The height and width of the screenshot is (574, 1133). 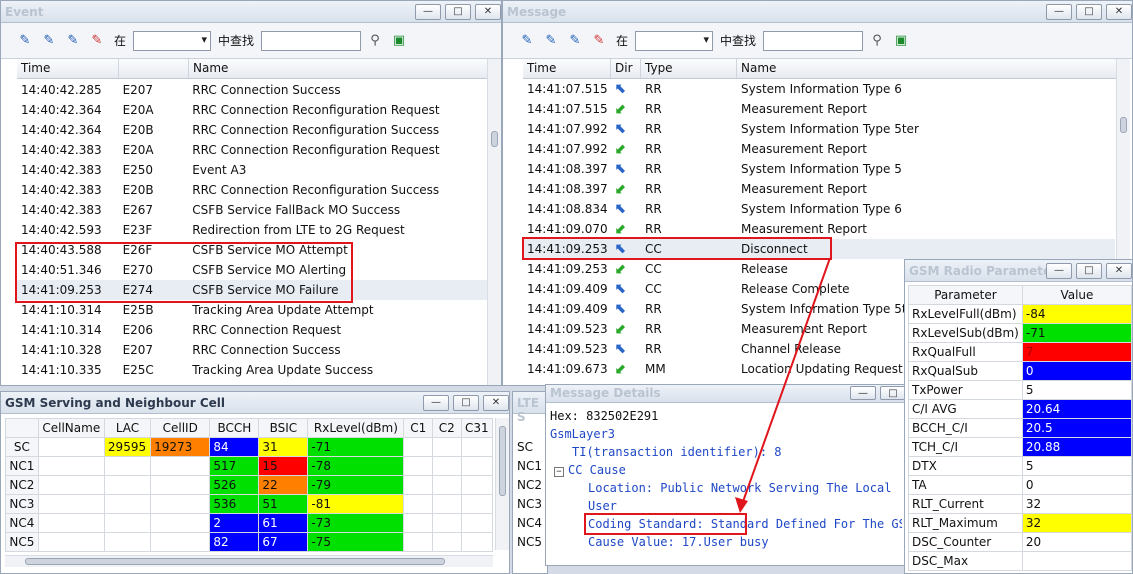 I want to click on column-header, so click(x=22, y=428).